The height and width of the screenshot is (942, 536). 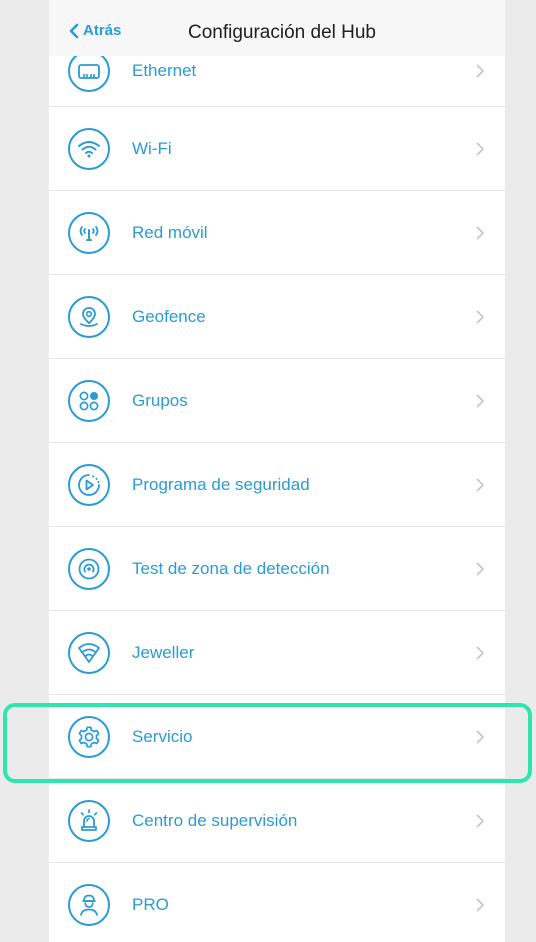 I want to click on menu-item-label: PRO, so click(x=150, y=904).